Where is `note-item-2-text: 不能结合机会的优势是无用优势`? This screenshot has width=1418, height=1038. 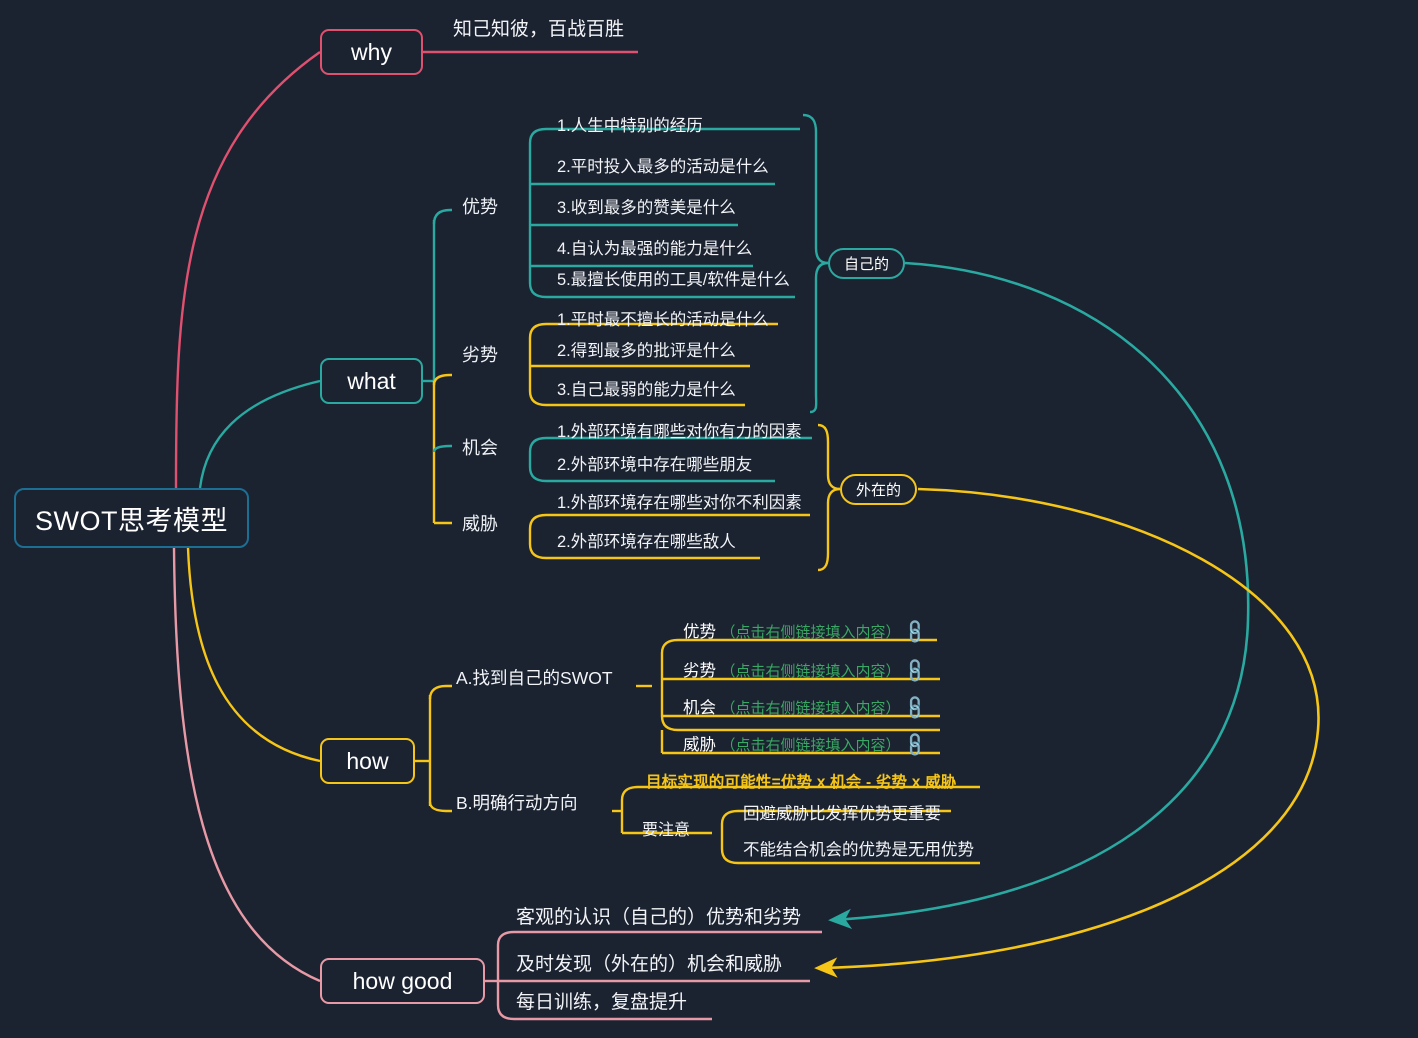 note-item-2-text: 不能结合机会的优势是无用优势 is located at coordinates (858, 850).